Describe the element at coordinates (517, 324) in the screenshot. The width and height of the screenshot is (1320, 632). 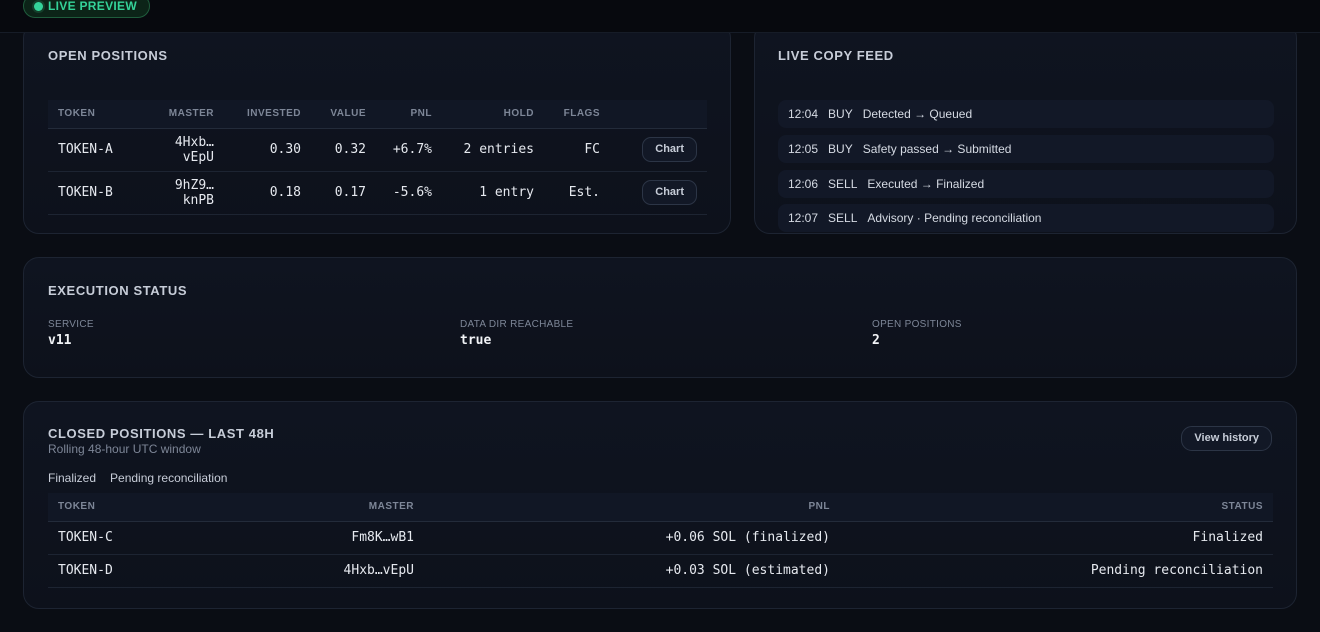
I see `stat-label: DATA DIR REACHABLE` at that location.